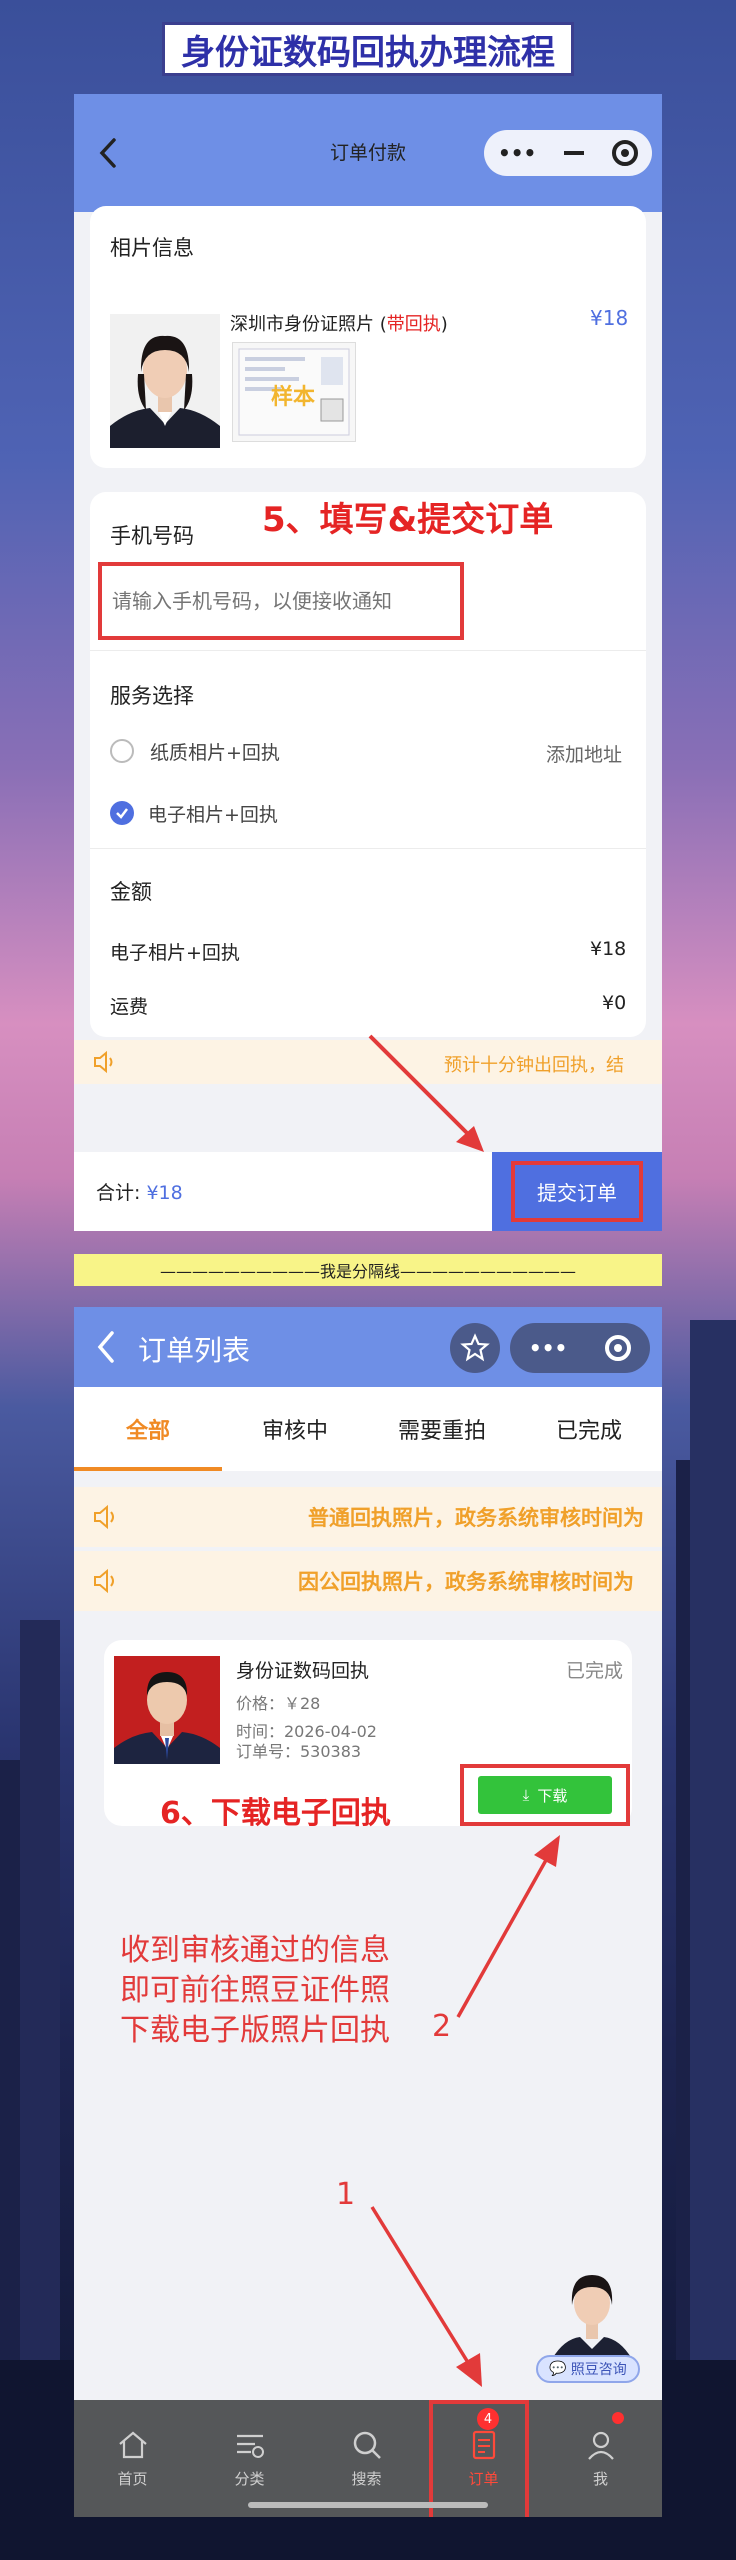 The image size is (736, 2560). What do you see at coordinates (152, 536) in the screenshot?
I see `phone-label: 手机号码` at bounding box center [152, 536].